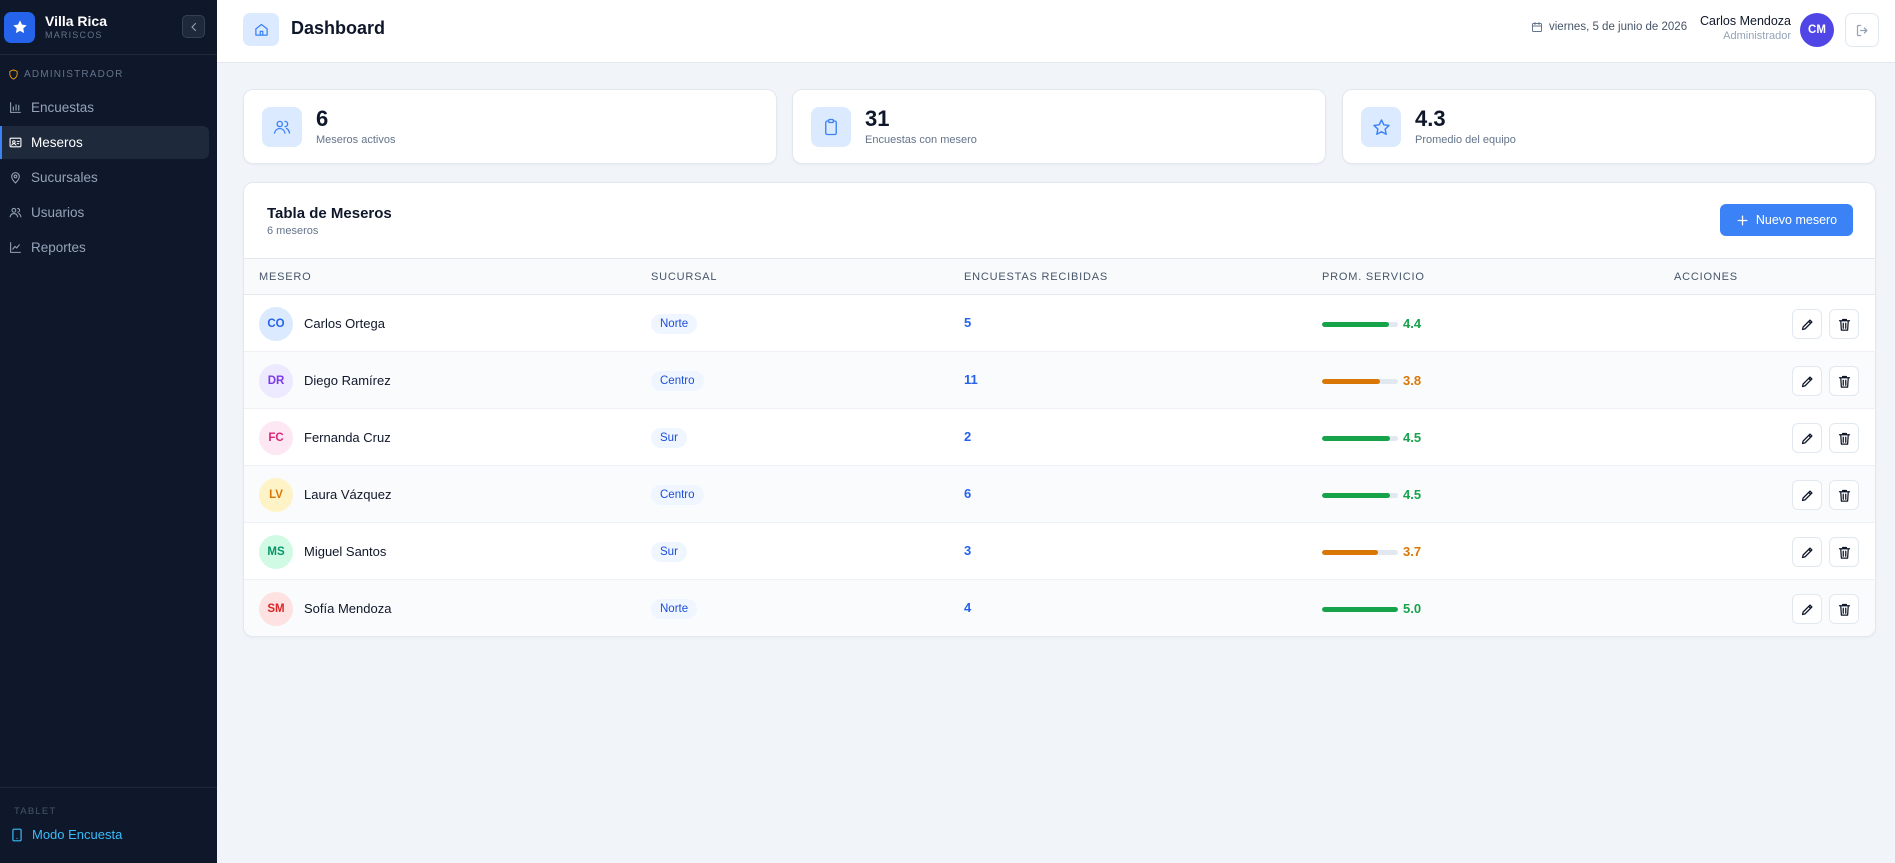 This screenshot has width=1895, height=863. I want to click on modo-encuesta-link: Modo Encuesta, so click(114, 834).